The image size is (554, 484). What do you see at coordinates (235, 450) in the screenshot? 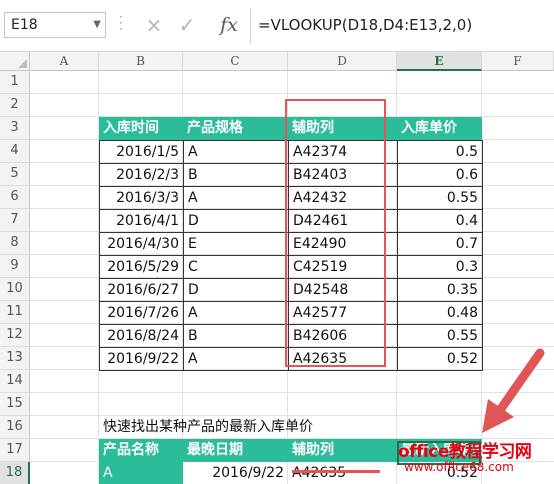
I see `lookup-header-cell: 最晚日期` at bounding box center [235, 450].